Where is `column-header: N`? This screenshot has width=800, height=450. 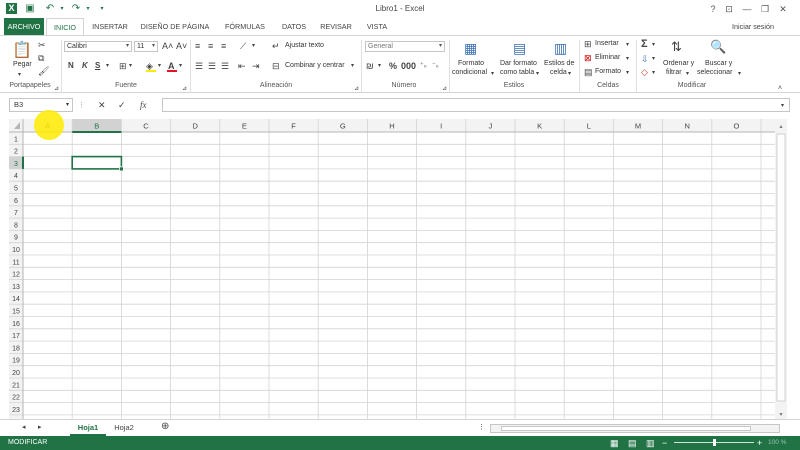
column-header: N is located at coordinates (686, 126).